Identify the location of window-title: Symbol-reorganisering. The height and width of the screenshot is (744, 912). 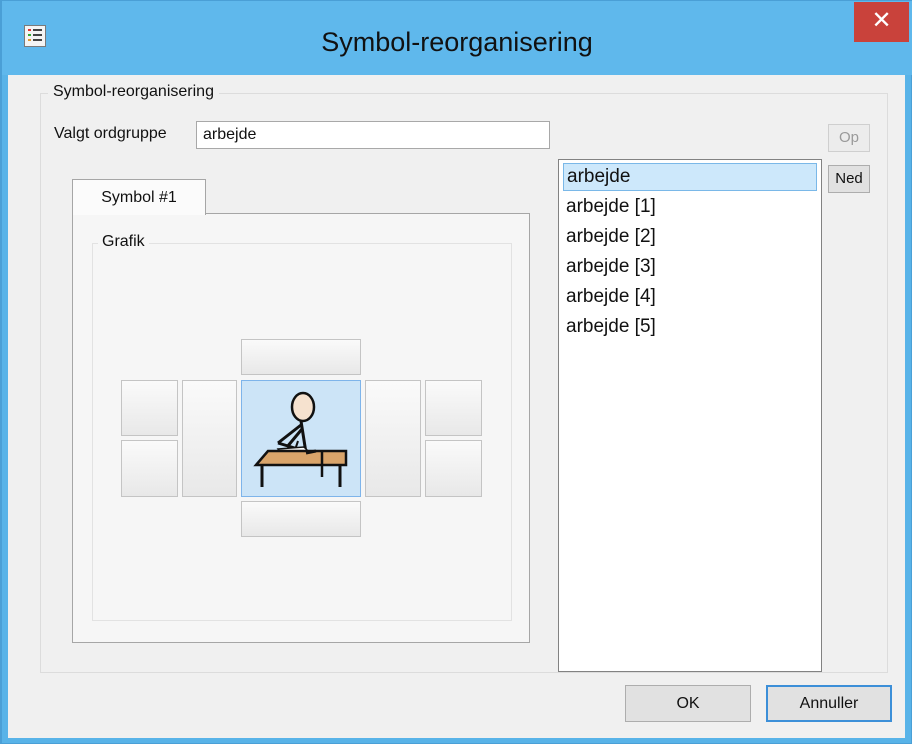
(457, 42).